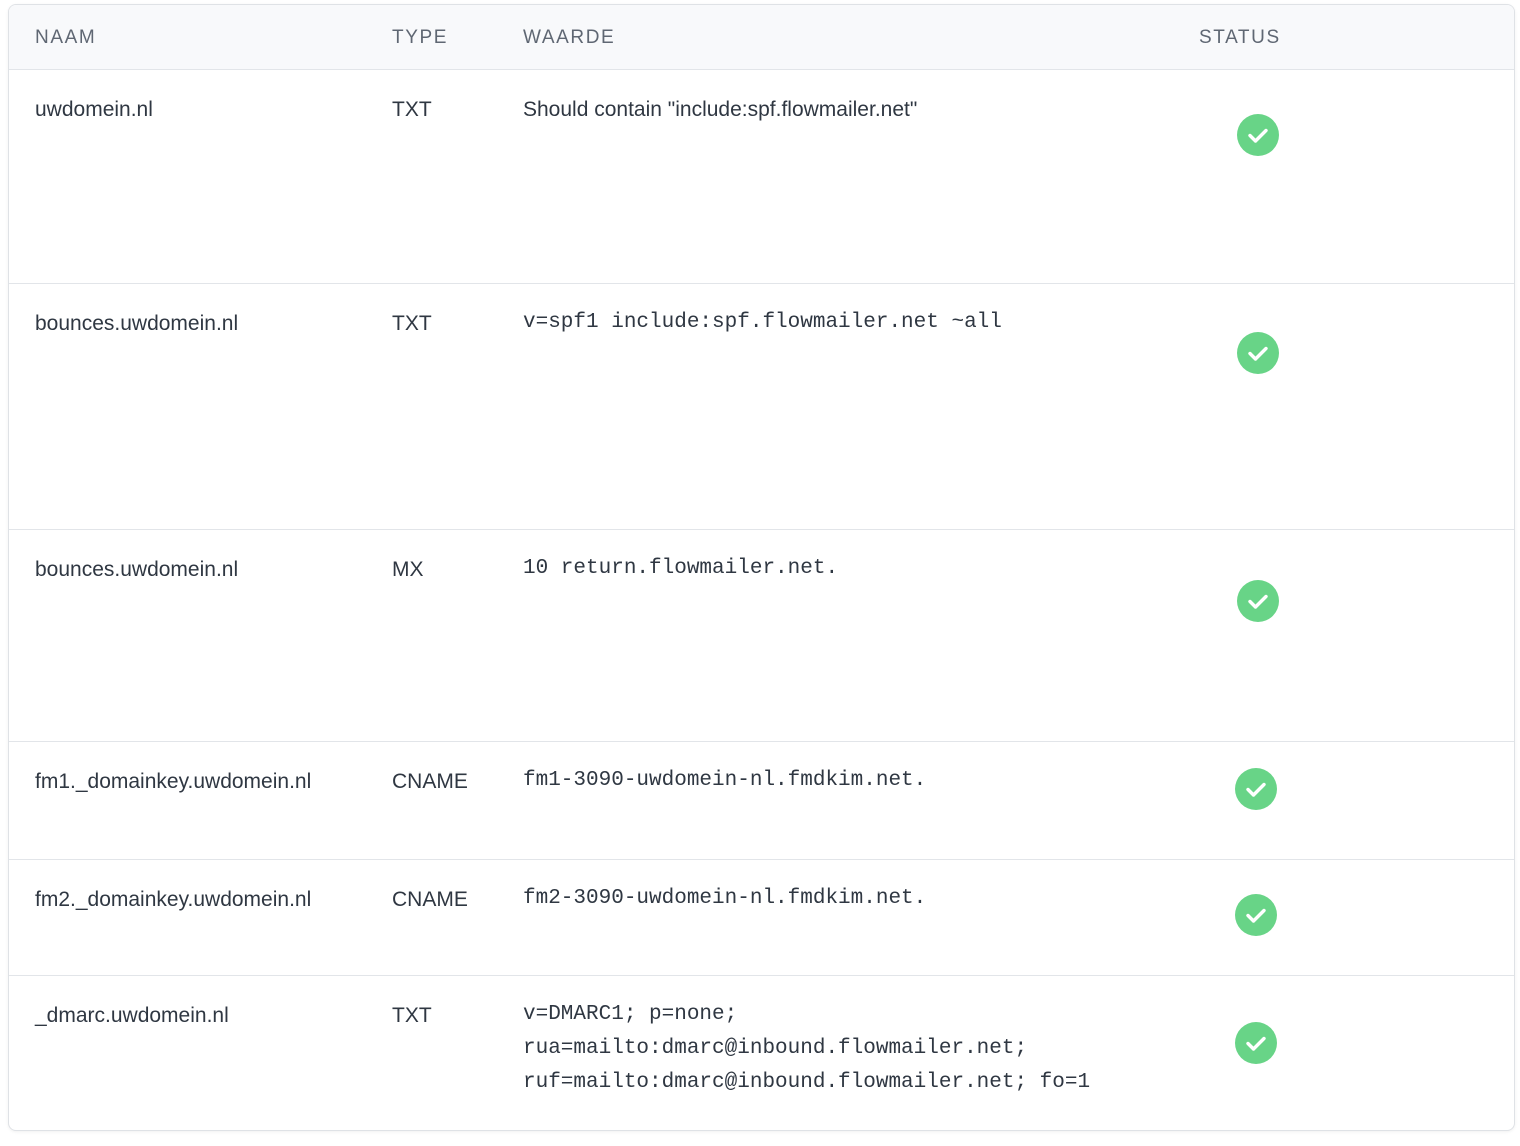 Image resolution: width=1520 pixels, height=1146 pixels. Describe the element at coordinates (1240, 37) in the screenshot. I see `header-status: STATUS` at that location.